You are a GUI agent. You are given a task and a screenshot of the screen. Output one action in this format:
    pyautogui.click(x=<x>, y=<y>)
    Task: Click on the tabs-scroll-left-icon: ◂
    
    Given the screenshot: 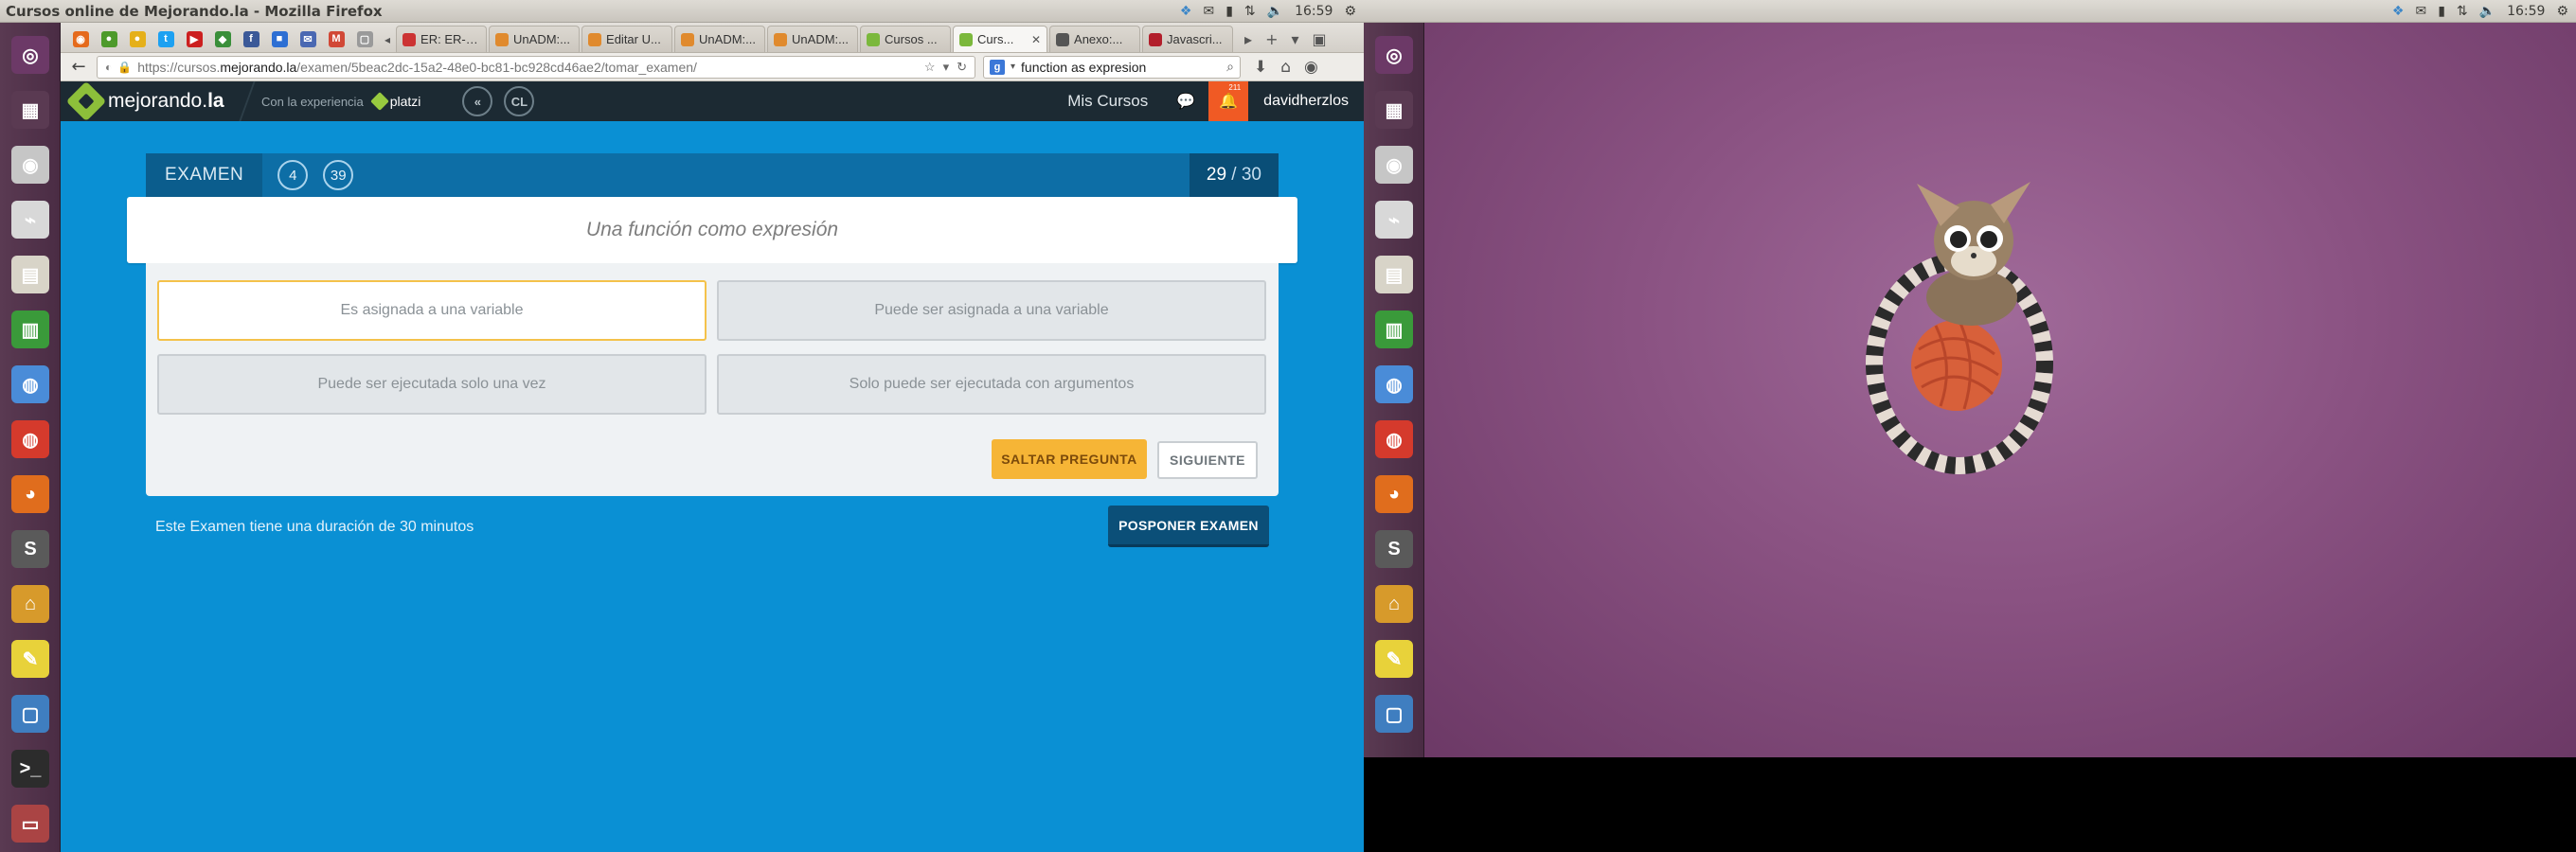 What is the action you would take?
    pyautogui.click(x=387, y=42)
    